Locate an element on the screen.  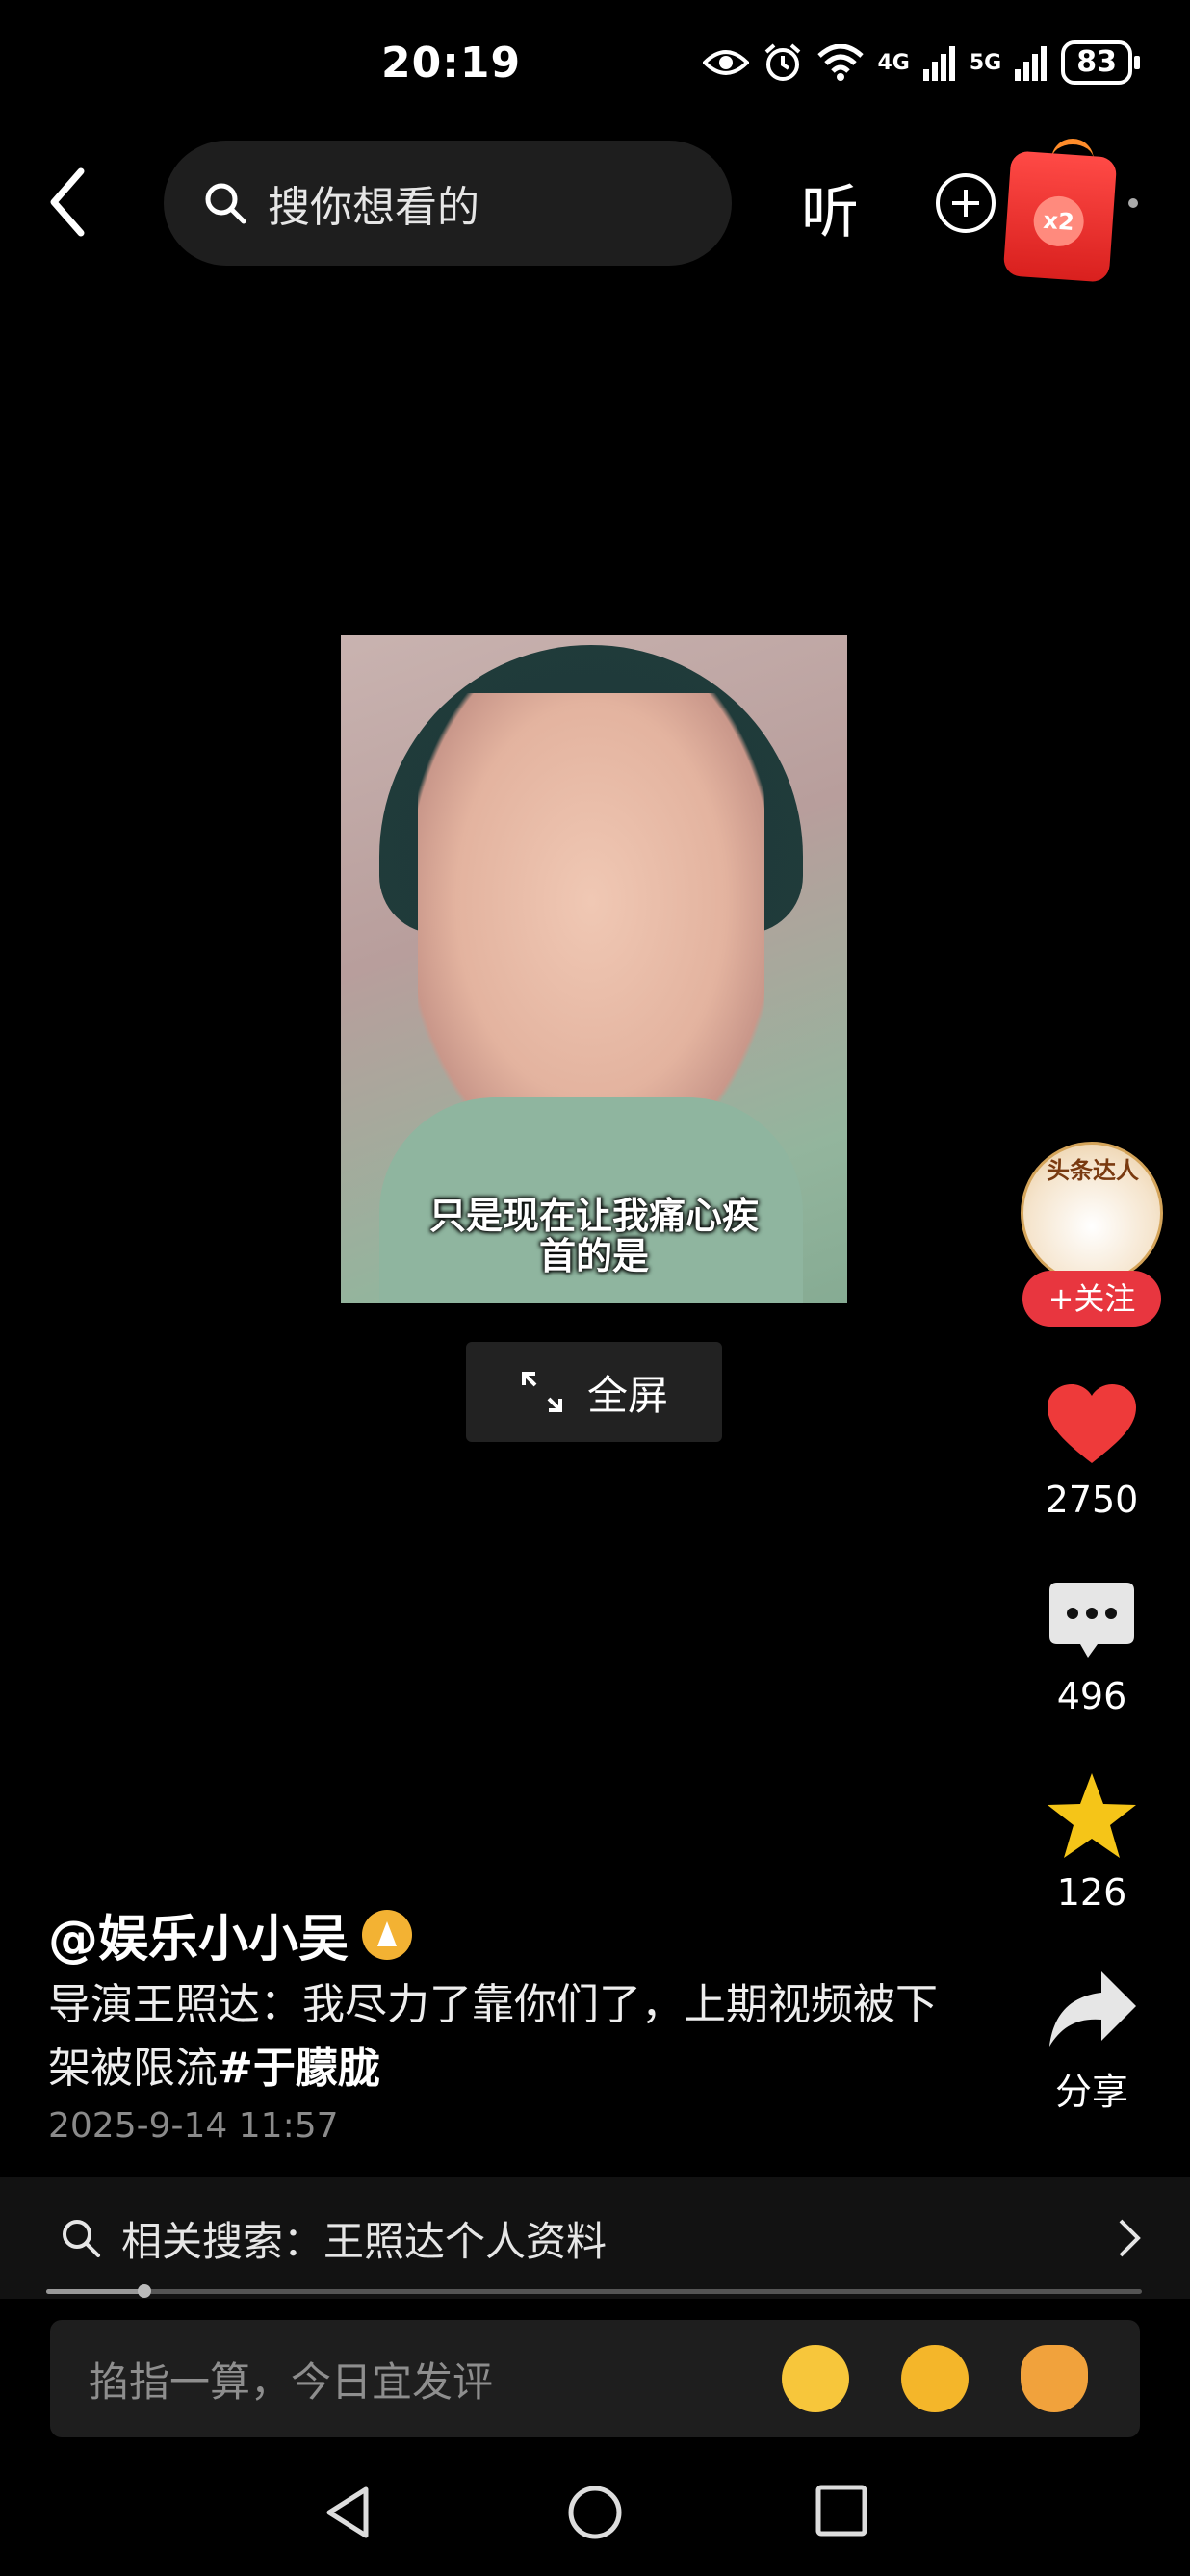
red-packet-icon: x2 is located at coordinates (1060, 216).